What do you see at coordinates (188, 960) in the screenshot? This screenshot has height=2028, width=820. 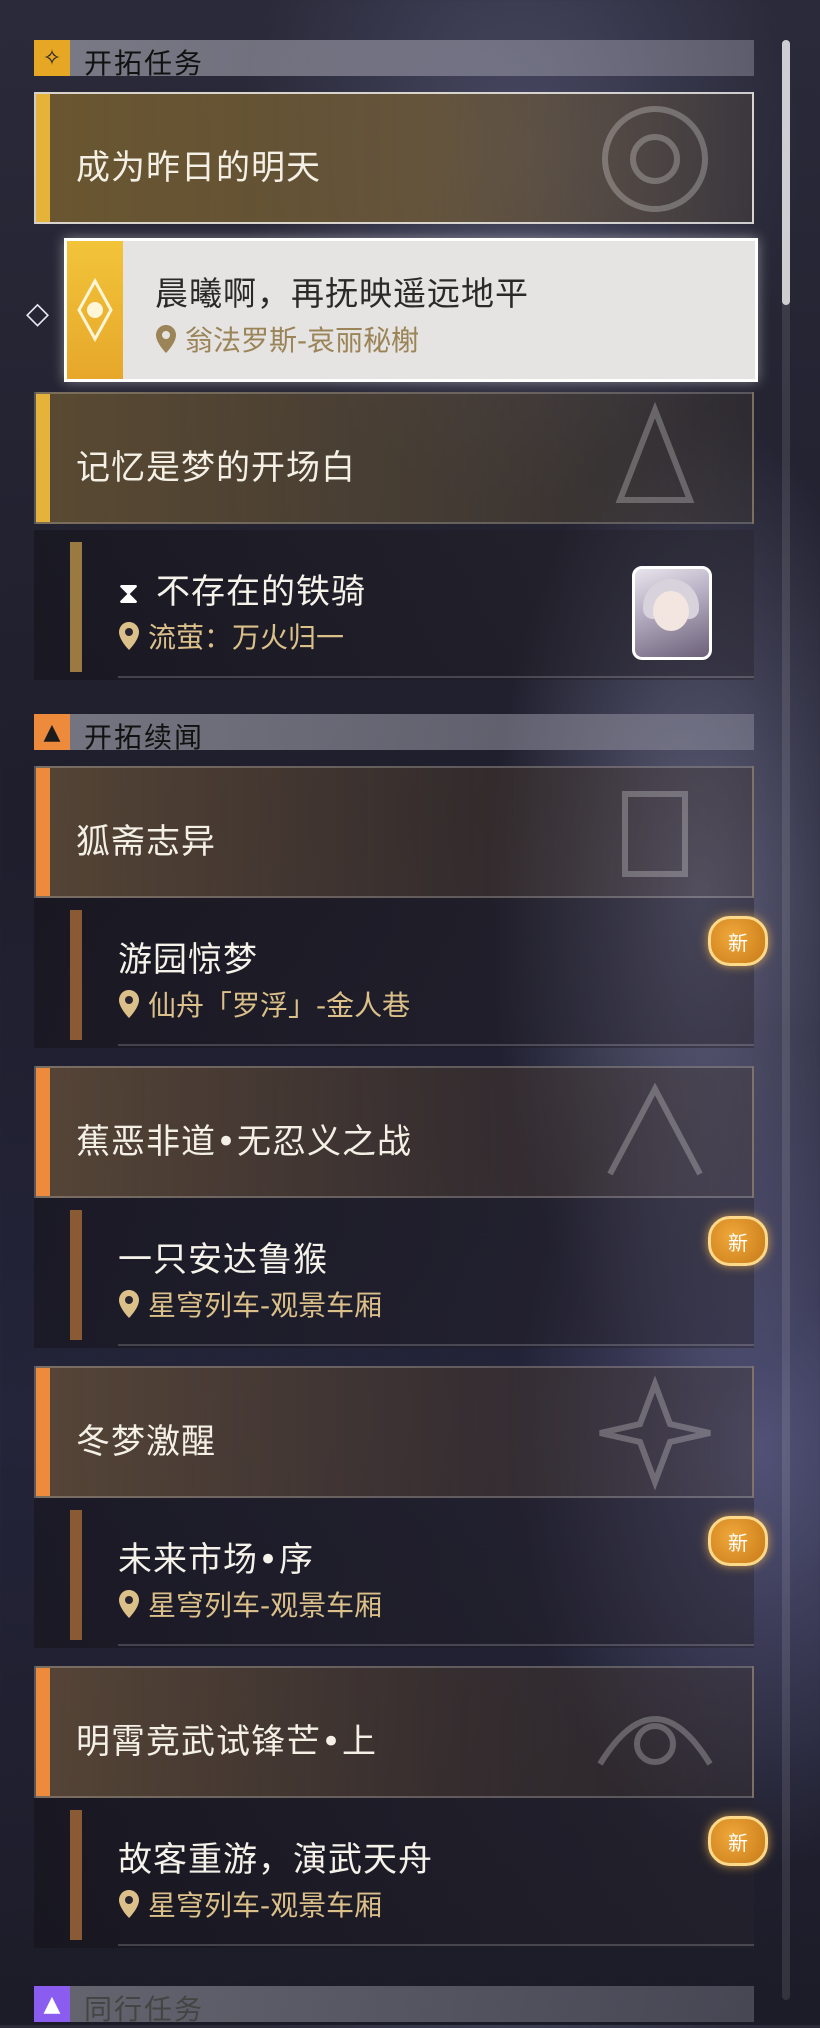 I see `quest-title: 游园惊梦` at bounding box center [188, 960].